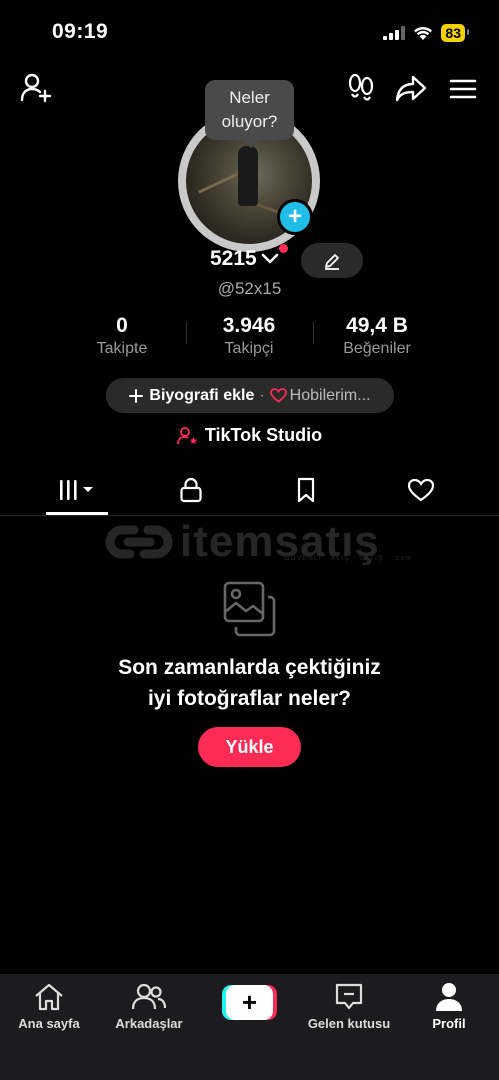  I want to click on share-arrow-icon, so click(411, 88).